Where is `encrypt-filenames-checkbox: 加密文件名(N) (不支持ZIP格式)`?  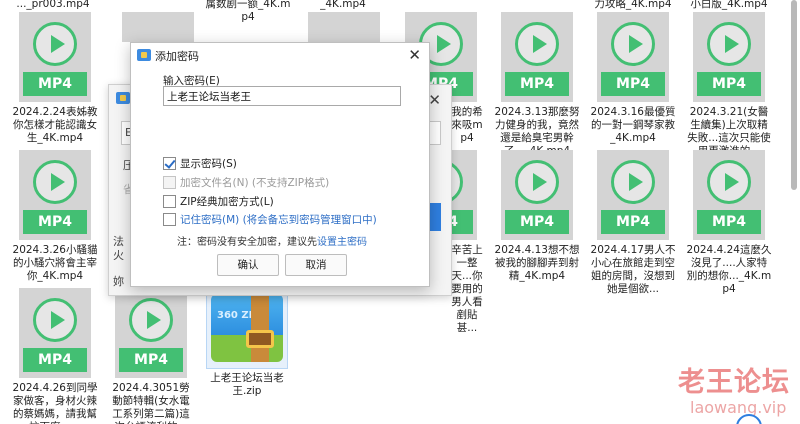 encrypt-filenames-checkbox: 加密文件名(N) (不支持ZIP格式) is located at coordinates (246, 182).